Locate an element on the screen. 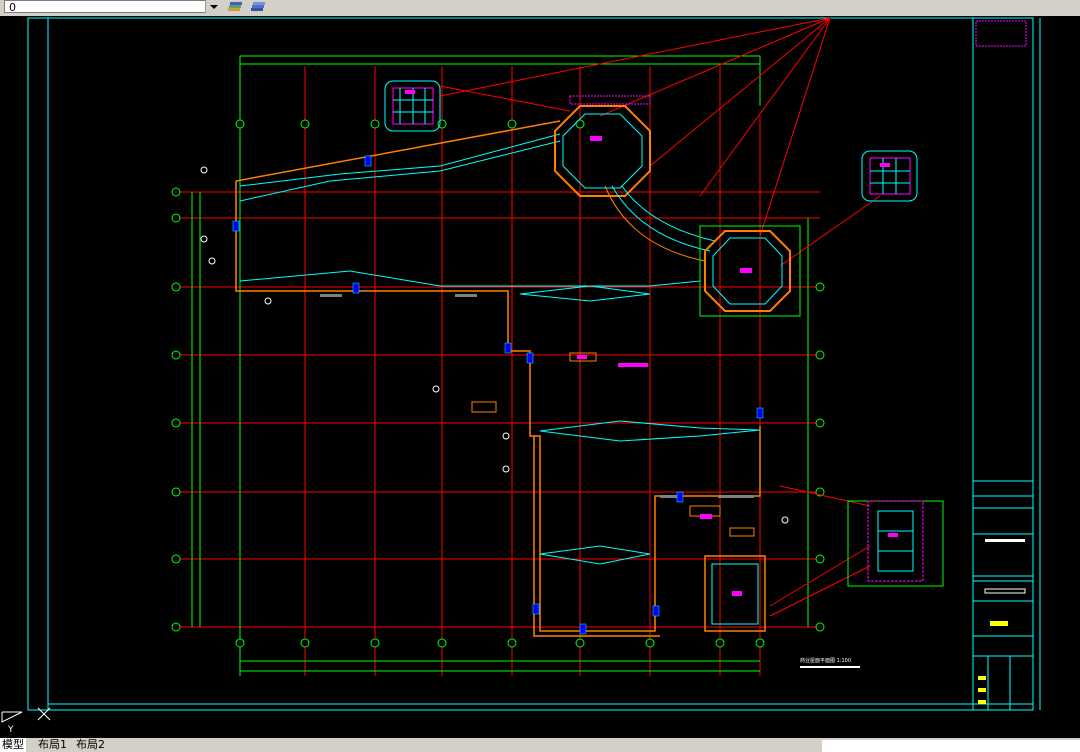 This screenshot has height=752, width=1080. stair-room is located at coordinates (727, 568).